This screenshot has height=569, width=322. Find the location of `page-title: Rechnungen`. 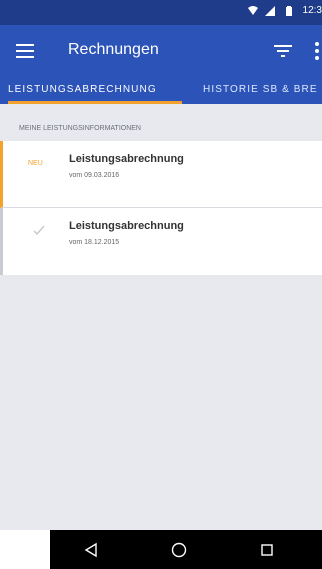

page-title: Rechnungen is located at coordinates (113, 49).